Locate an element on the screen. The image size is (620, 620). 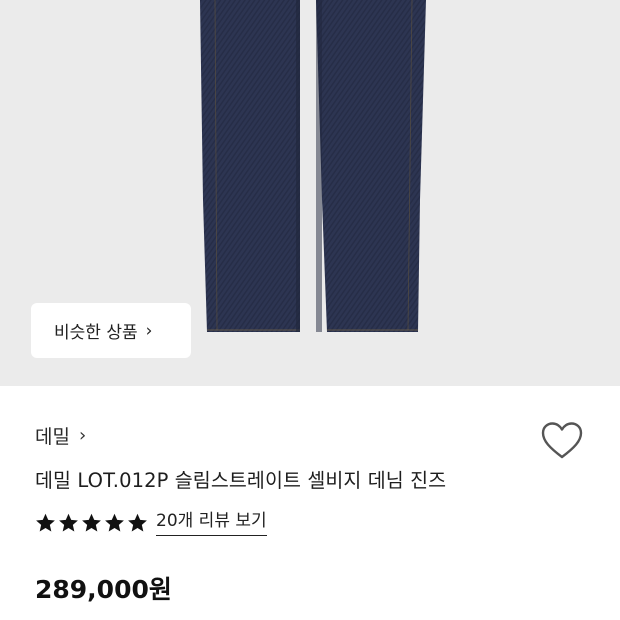
wishlist-button is located at coordinates (562, 441).